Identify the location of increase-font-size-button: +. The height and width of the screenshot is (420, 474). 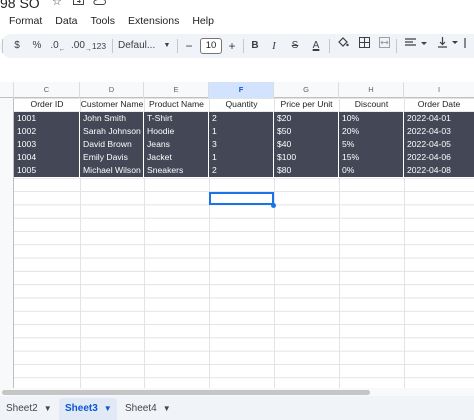
(232, 46).